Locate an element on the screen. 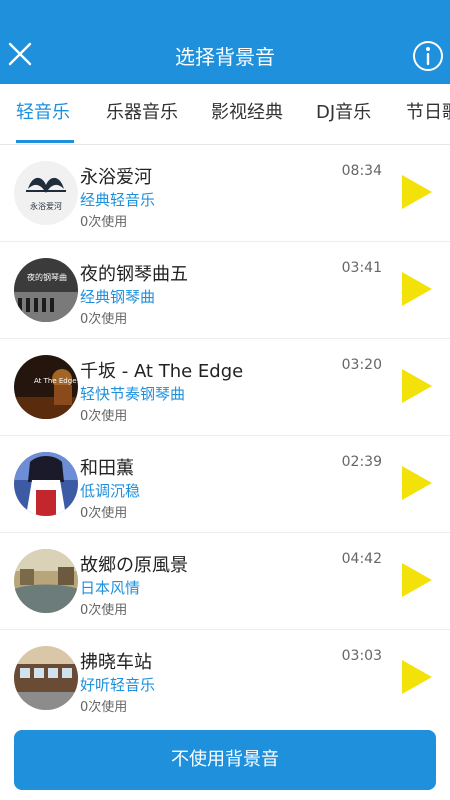  song-cover: At The Edge is located at coordinates (46, 387).